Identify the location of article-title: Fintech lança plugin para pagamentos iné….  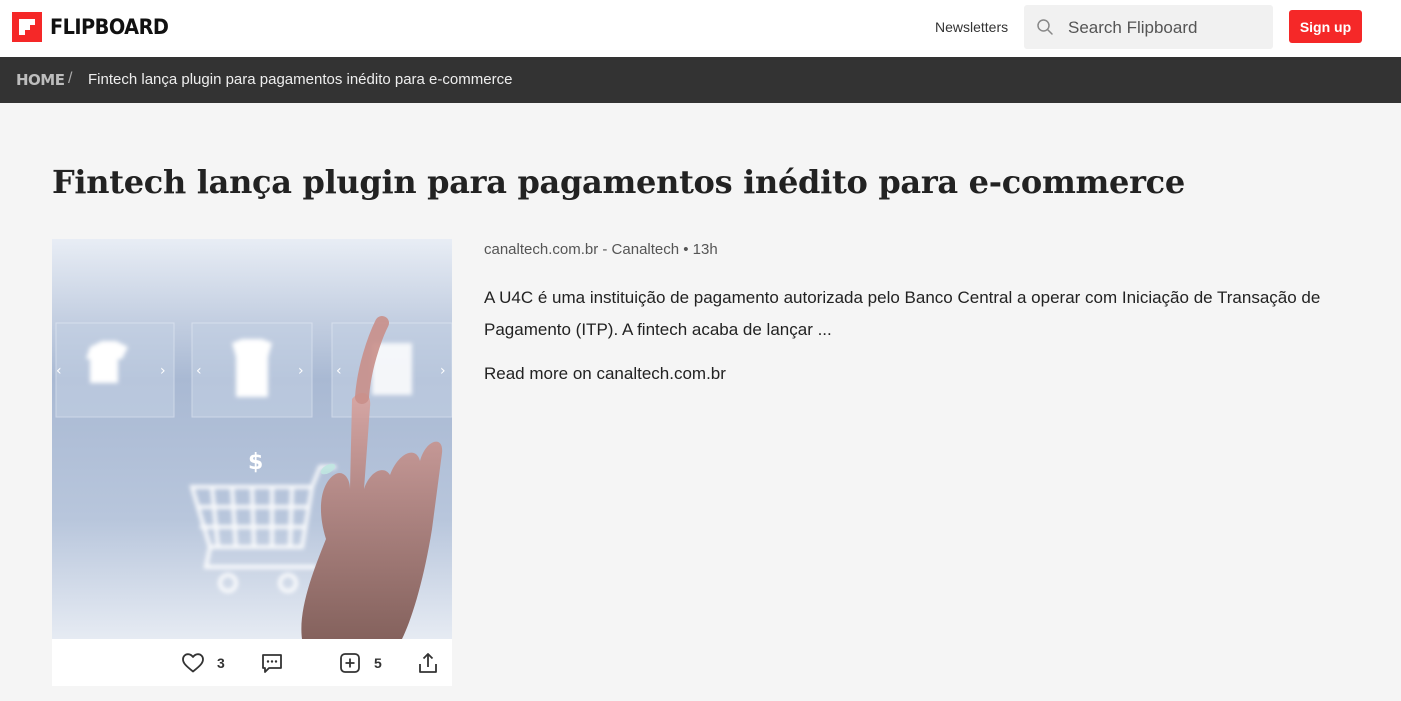
(618, 182).